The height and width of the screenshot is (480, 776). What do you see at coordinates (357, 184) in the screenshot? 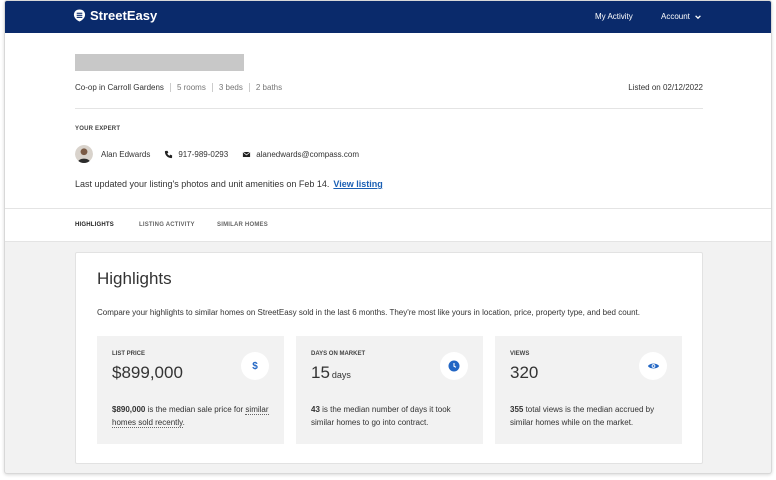
I see `view-listing-link: View listing` at bounding box center [357, 184].